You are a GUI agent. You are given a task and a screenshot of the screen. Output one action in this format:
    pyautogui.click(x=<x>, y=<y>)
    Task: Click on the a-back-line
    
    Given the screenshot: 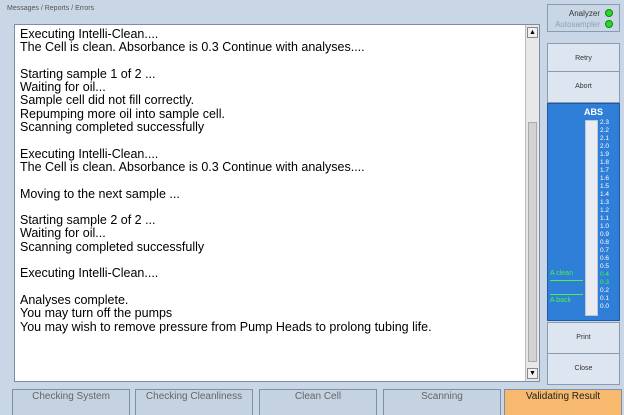 What is the action you would take?
    pyautogui.click(x=566, y=294)
    